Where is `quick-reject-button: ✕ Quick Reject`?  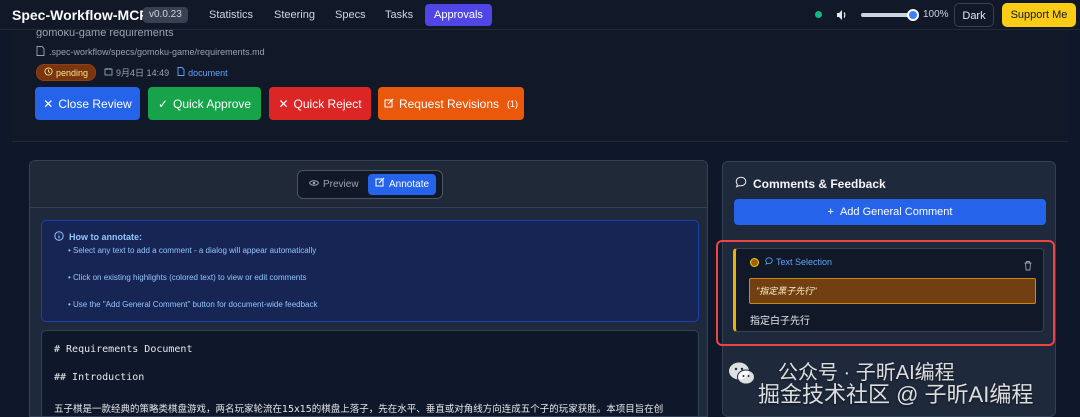
quick-reject-button: ✕ Quick Reject is located at coordinates (320, 103).